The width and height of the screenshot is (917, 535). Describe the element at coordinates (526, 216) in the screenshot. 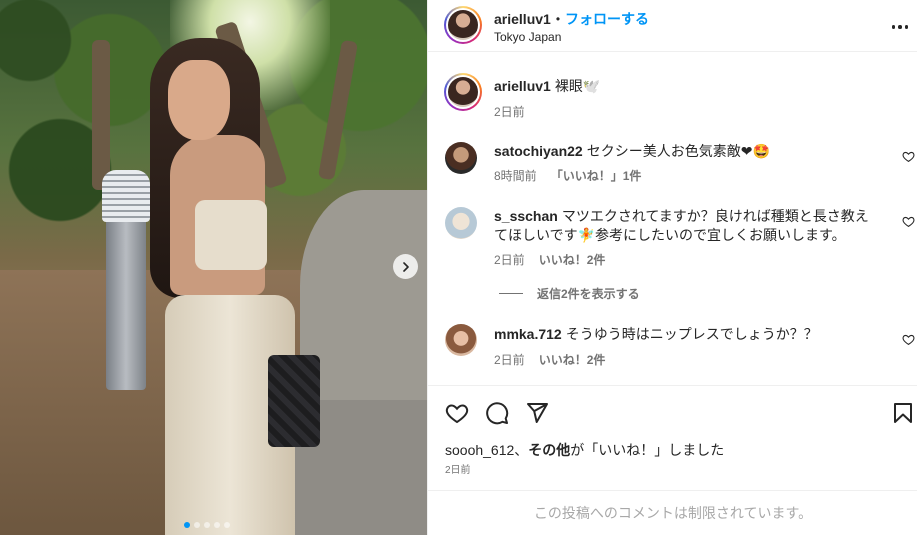

I see `comment-username: s_sschan` at that location.